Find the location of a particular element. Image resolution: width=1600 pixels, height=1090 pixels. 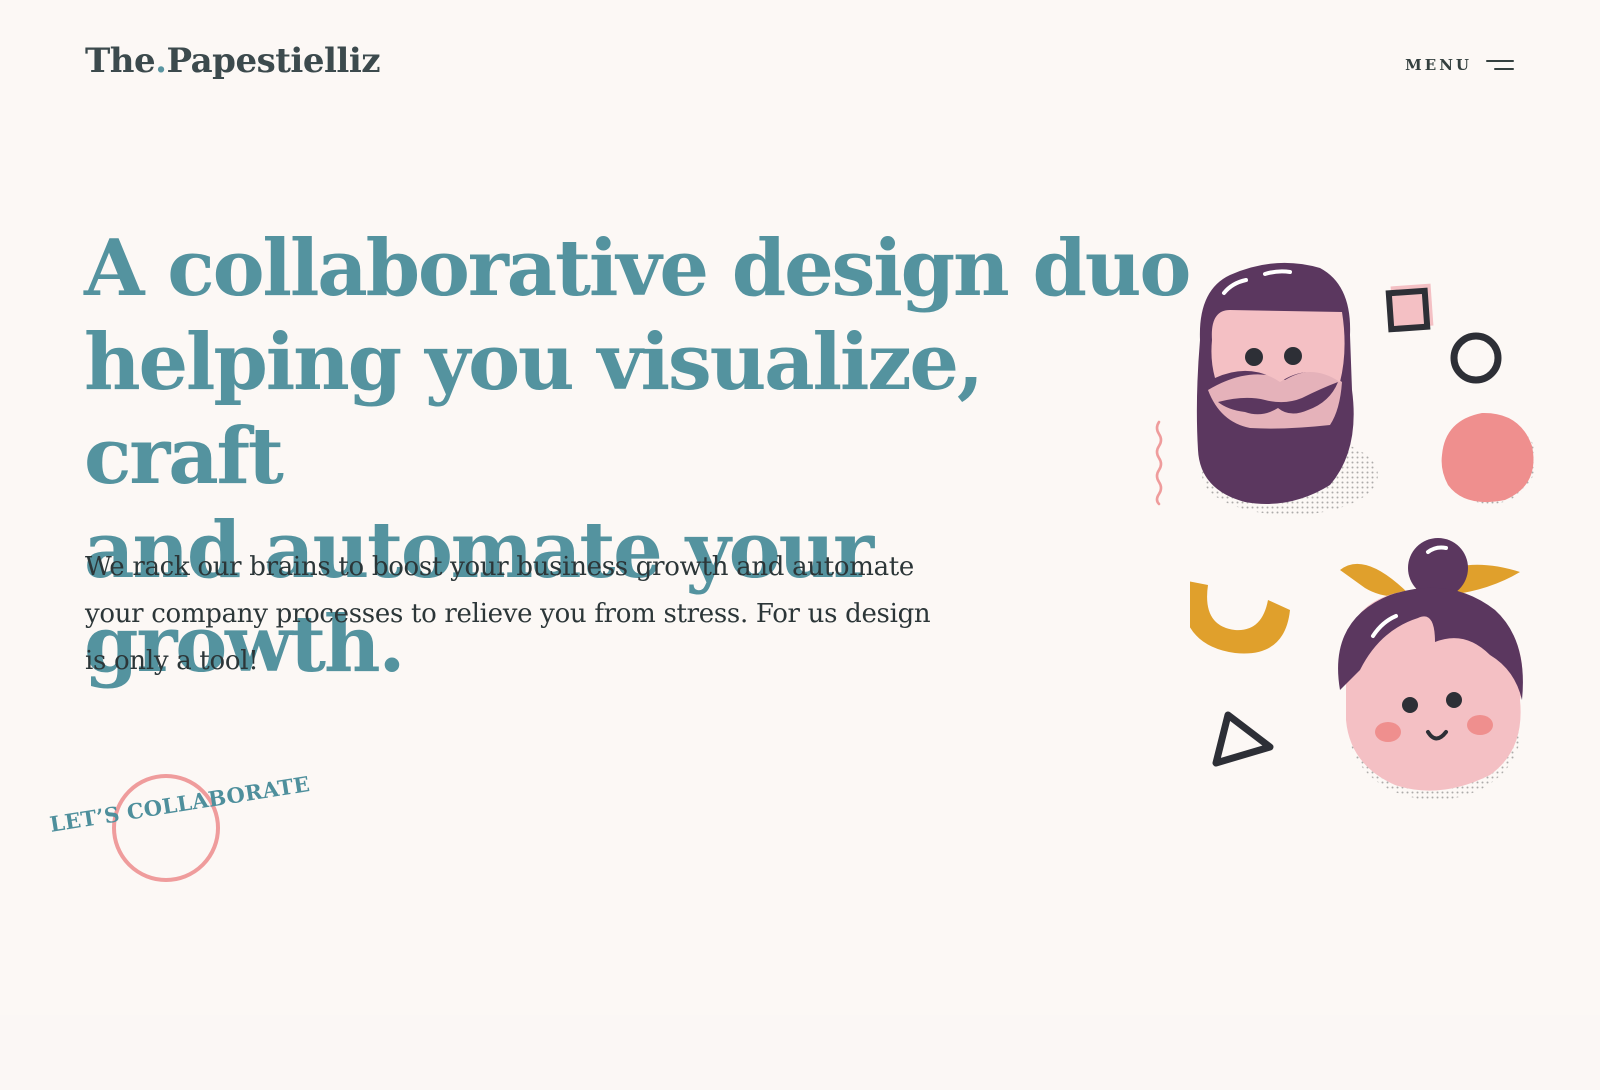

square-shape-icon is located at coordinates (1409, 308).